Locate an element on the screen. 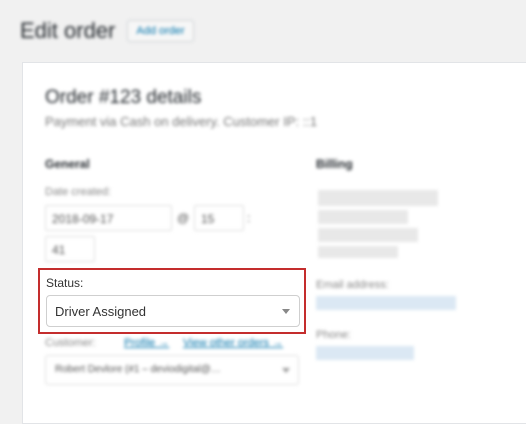  customer-label: Customer: is located at coordinates (70, 343).